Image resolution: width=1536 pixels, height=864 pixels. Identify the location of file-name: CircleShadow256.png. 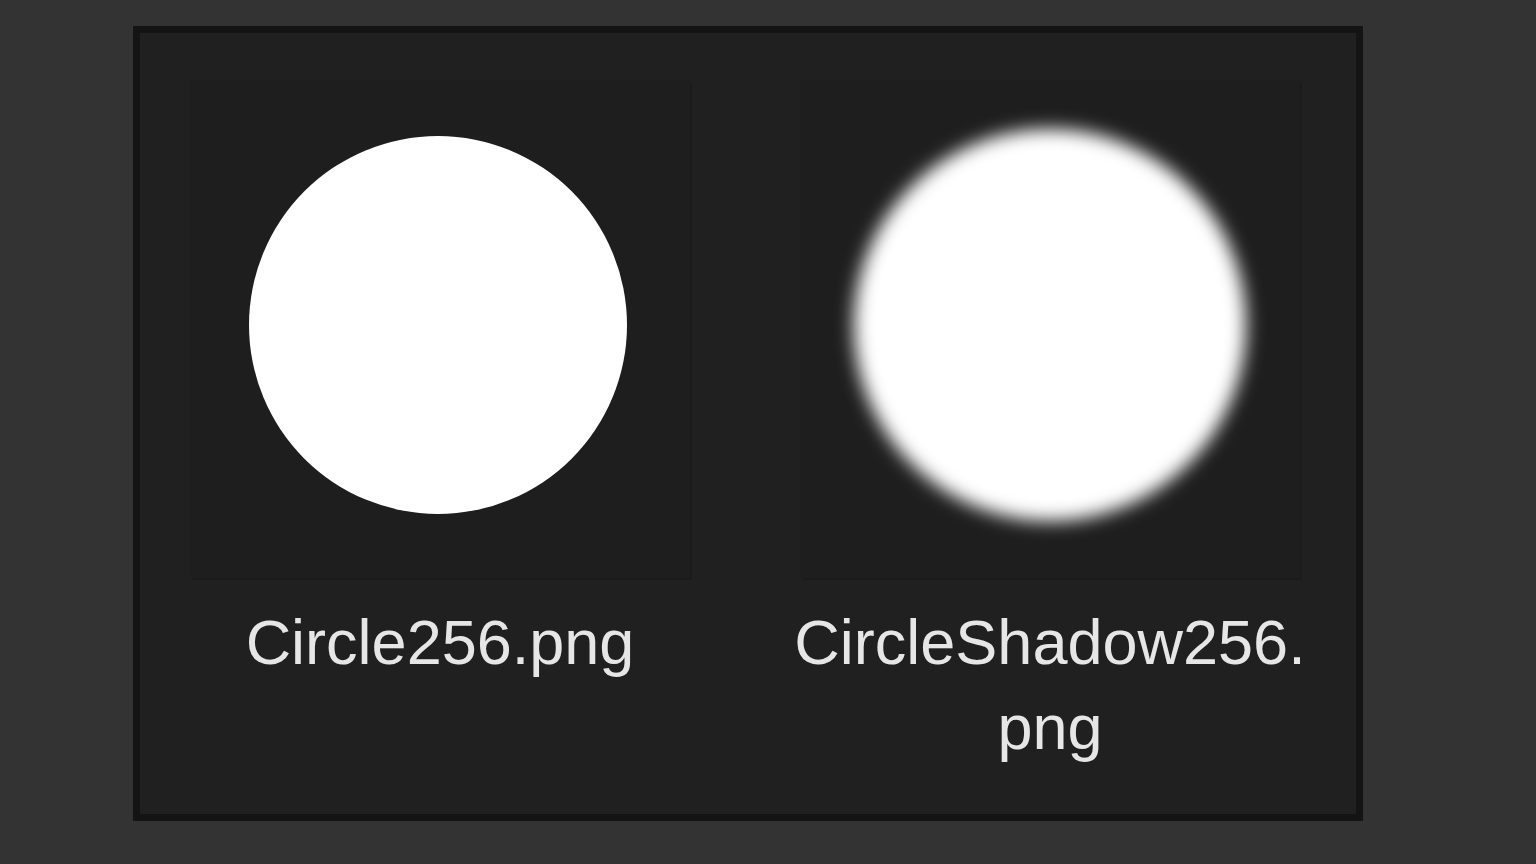
(1050, 685).